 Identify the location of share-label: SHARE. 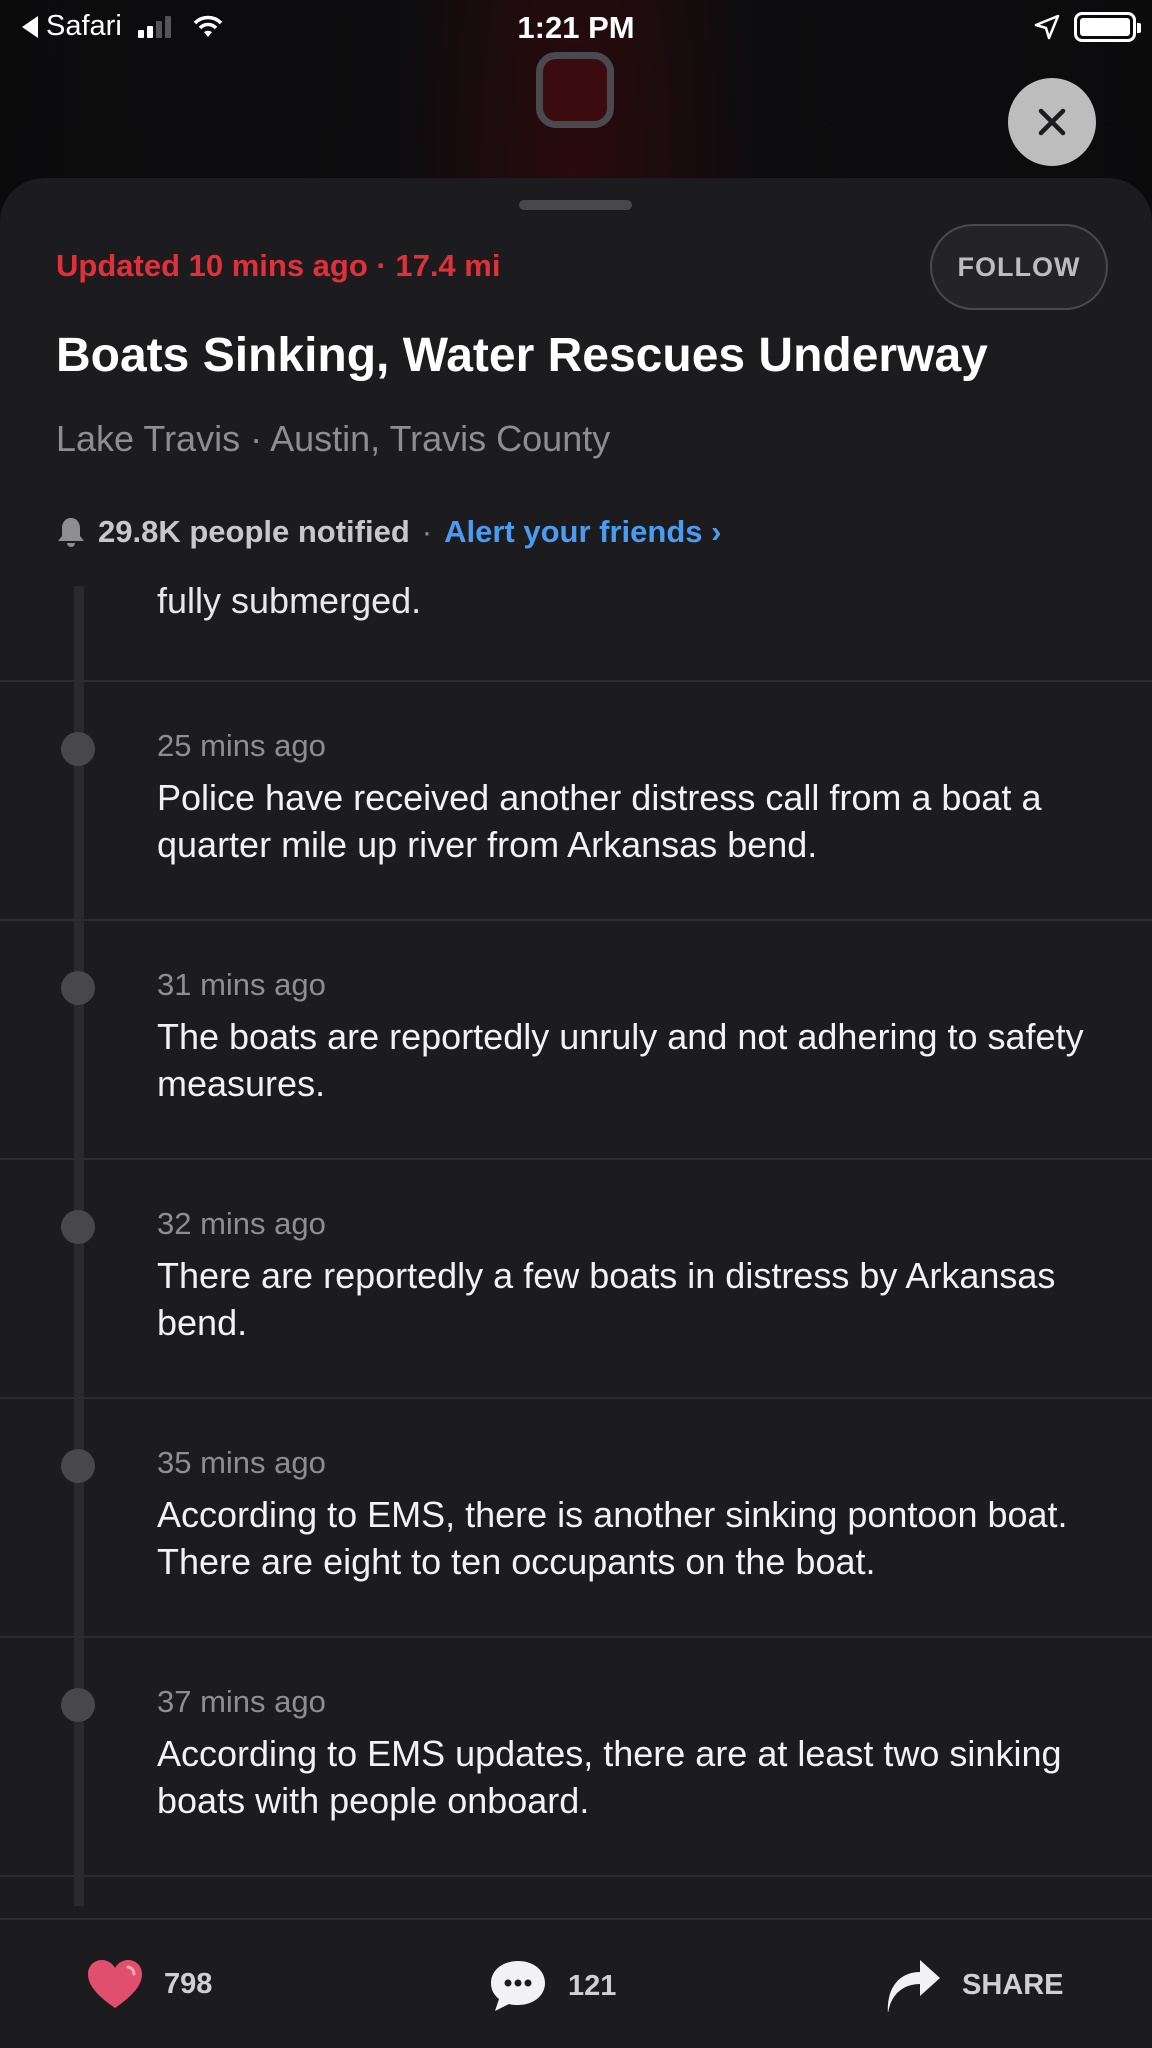
(1013, 1984).